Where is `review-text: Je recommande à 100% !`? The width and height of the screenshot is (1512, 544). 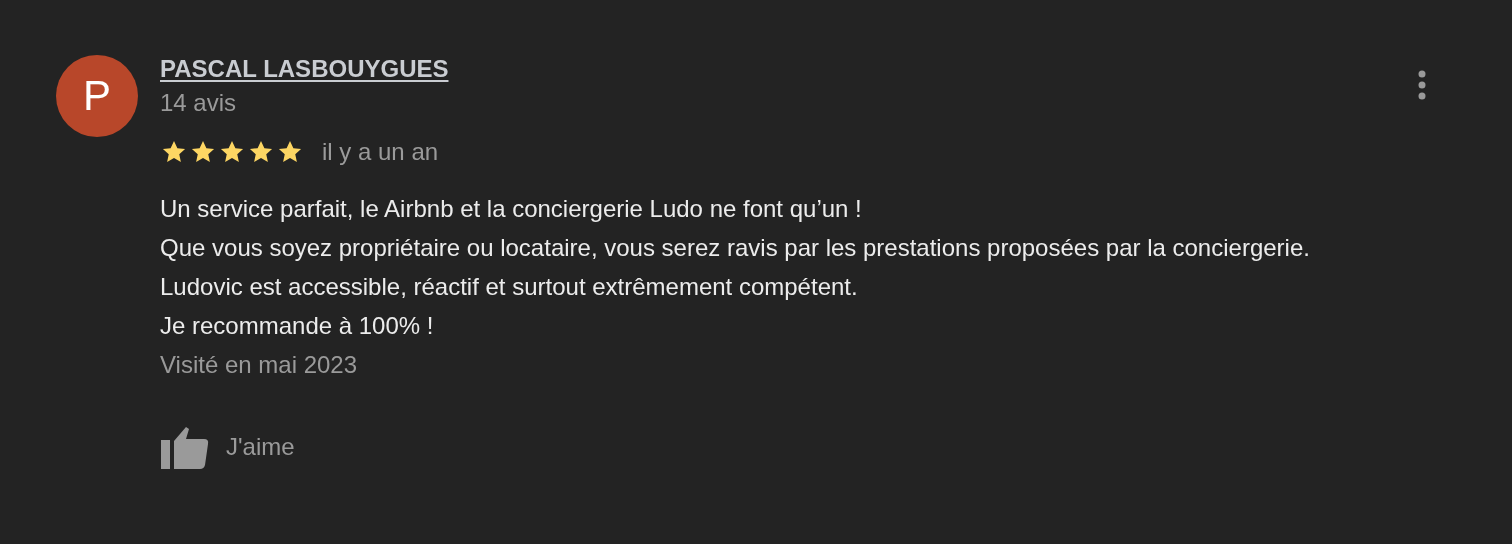 review-text: Je recommande à 100% ! is located at coordinates (297, 326).